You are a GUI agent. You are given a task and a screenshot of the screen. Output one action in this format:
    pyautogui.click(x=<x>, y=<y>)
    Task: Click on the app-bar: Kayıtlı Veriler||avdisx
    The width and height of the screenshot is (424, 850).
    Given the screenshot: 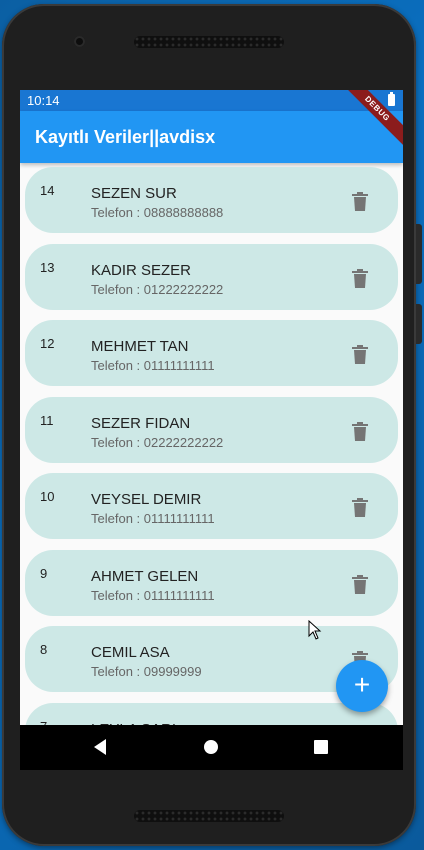 What is the action you would take?
    pyautogui.click(x=211, y=137)
    